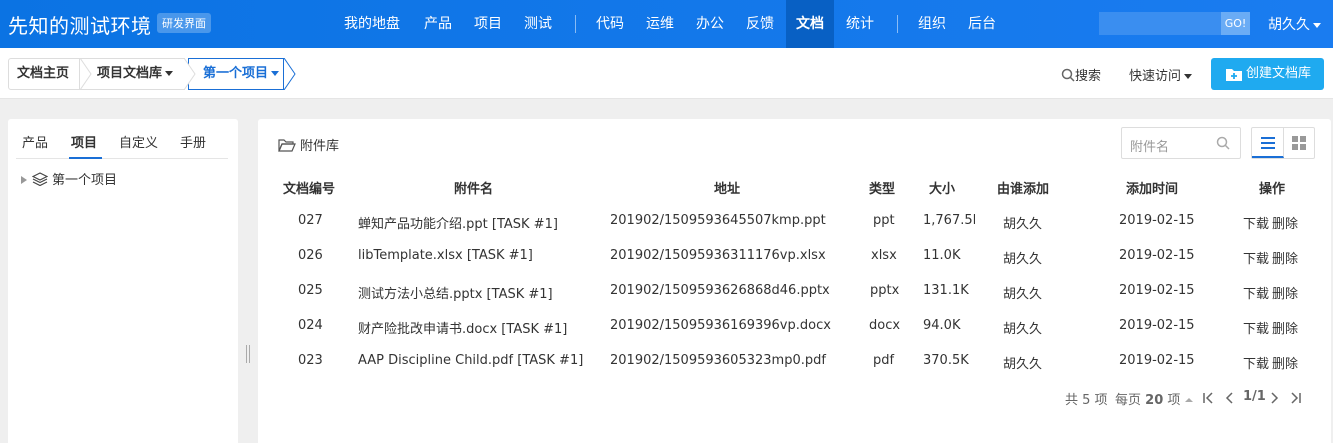  What do you see at coordinates (1272, 189) in the screenshot?
I see `column-header-actions: 操作` at bounding box center [1272, 189].